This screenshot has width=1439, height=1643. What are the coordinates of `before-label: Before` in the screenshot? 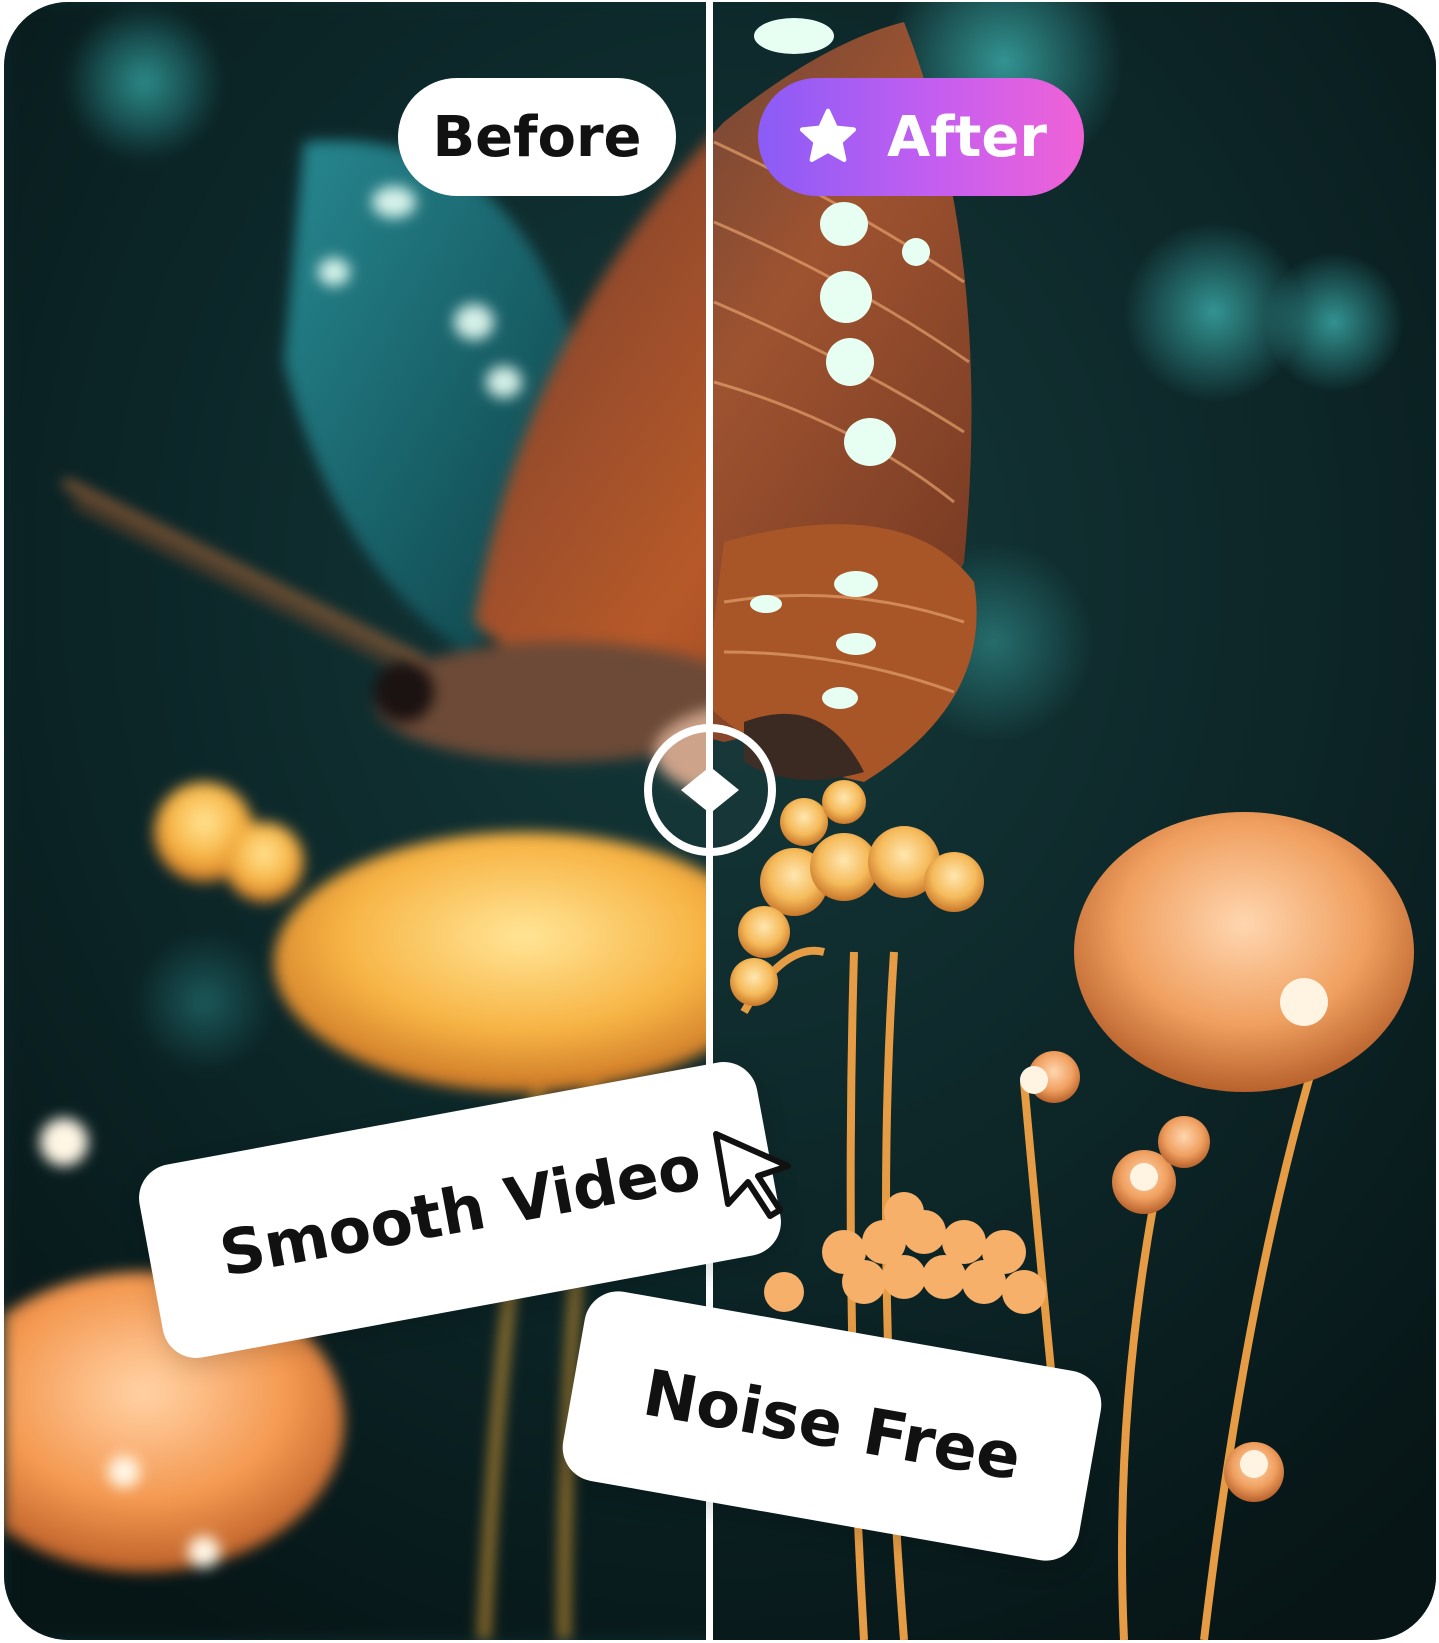 It's located at (537, 137).